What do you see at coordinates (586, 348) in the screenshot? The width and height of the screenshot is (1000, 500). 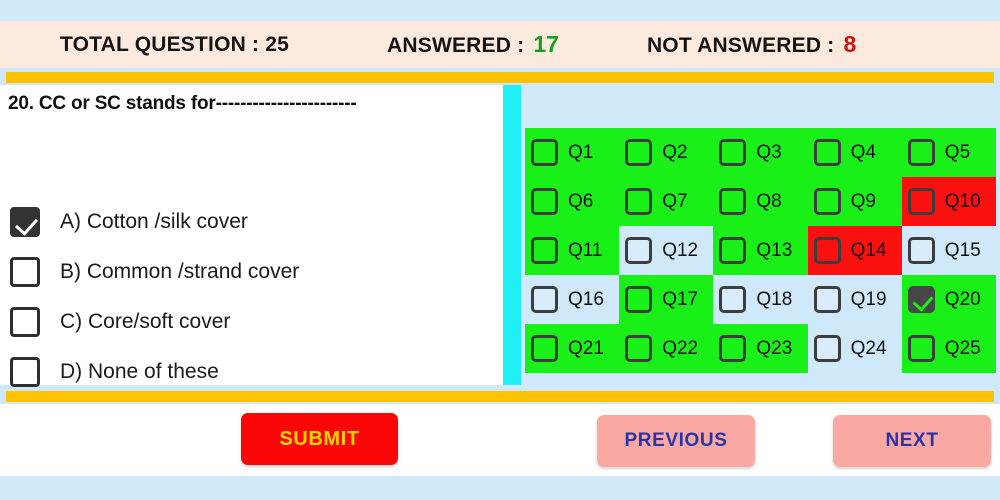 I see `palette-cell-label: Q21` at bounding box center [586, 348].